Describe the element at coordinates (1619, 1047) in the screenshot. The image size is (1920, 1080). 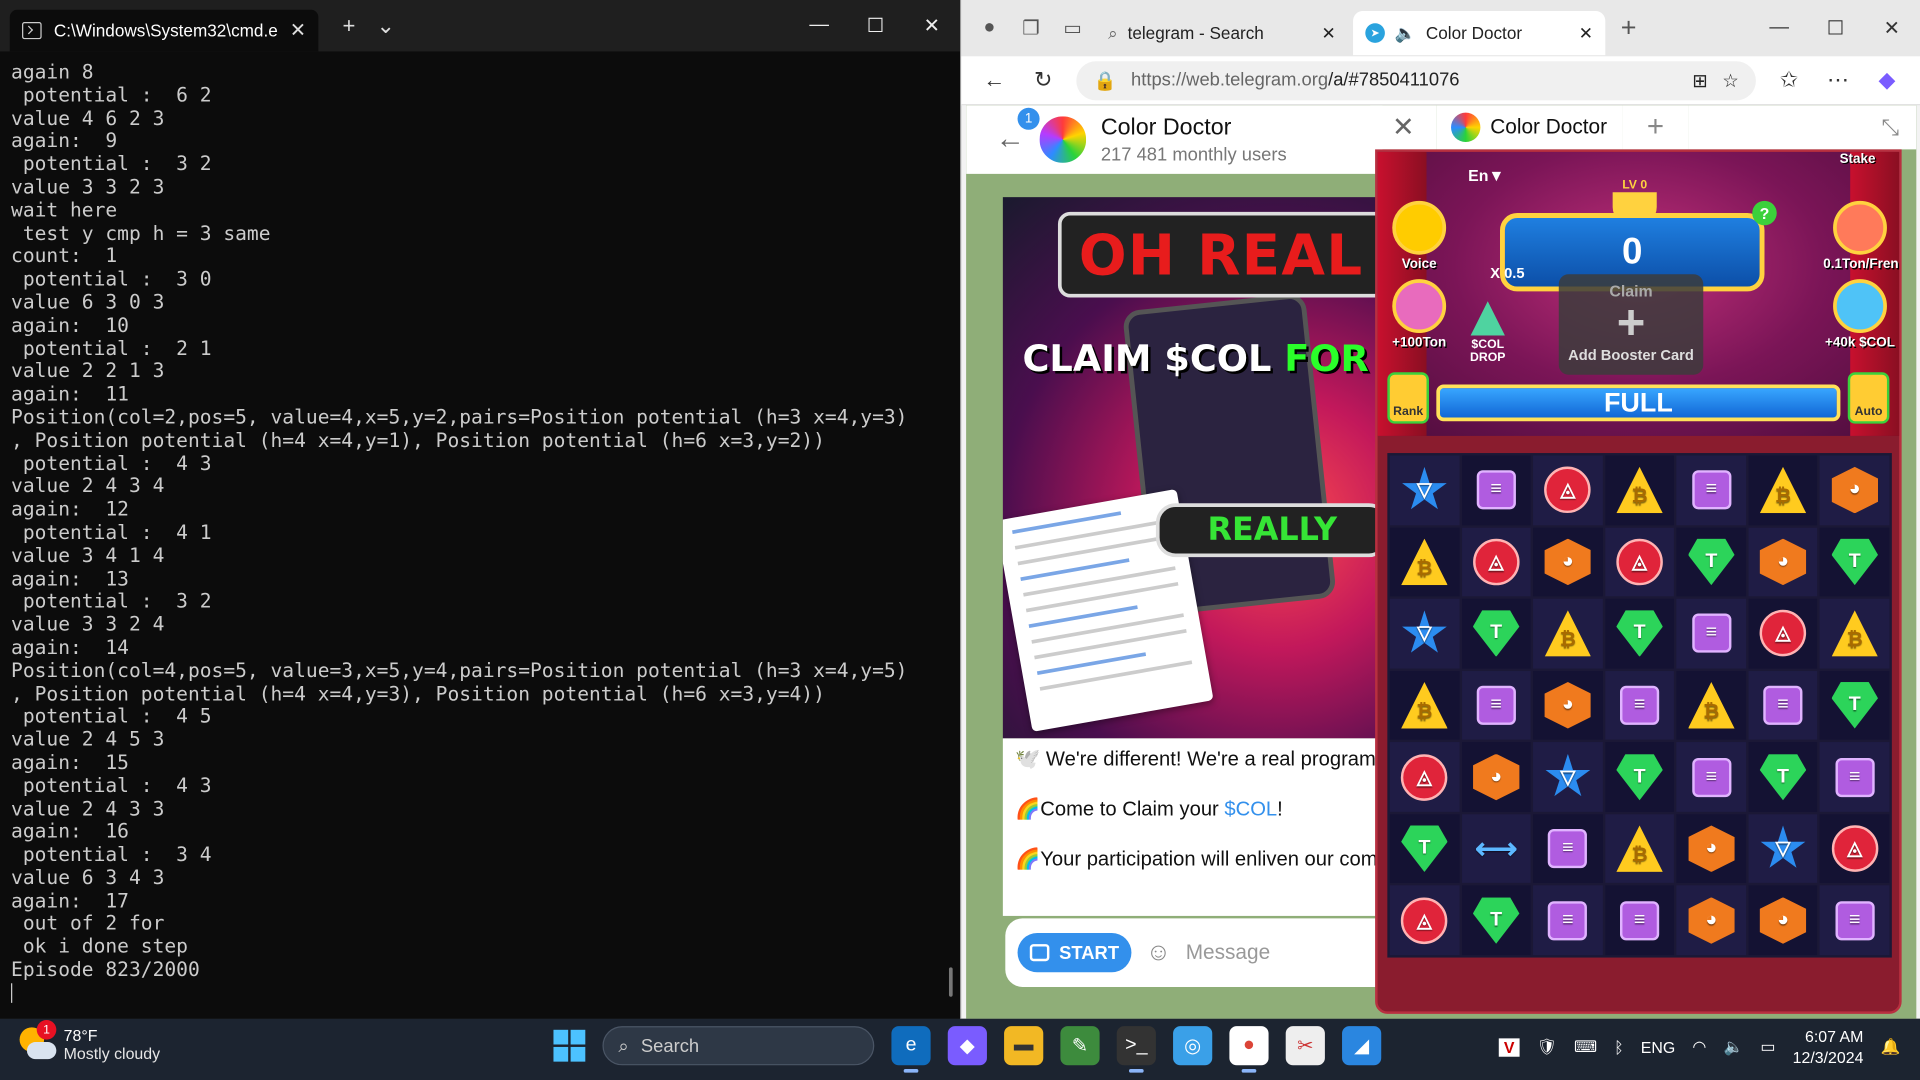
I see `bluetooth-icon: ᛒ` at that location.